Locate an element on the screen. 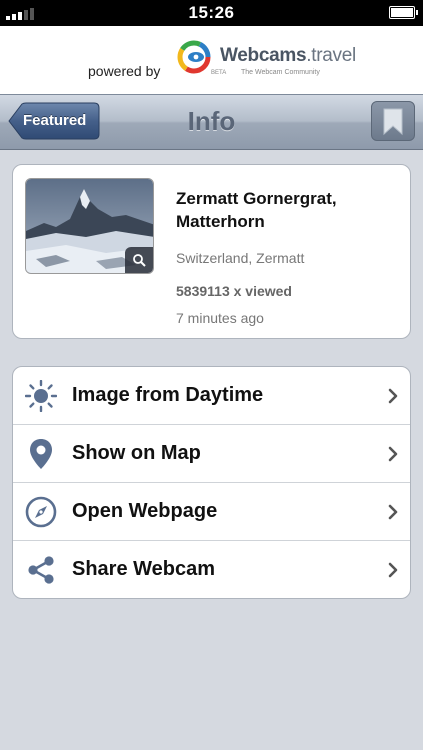 Image resolution: width=423 pixels, height=750 pixels. webcam-location: Switzerland, Zermatt is located at coordinates (240, 258).